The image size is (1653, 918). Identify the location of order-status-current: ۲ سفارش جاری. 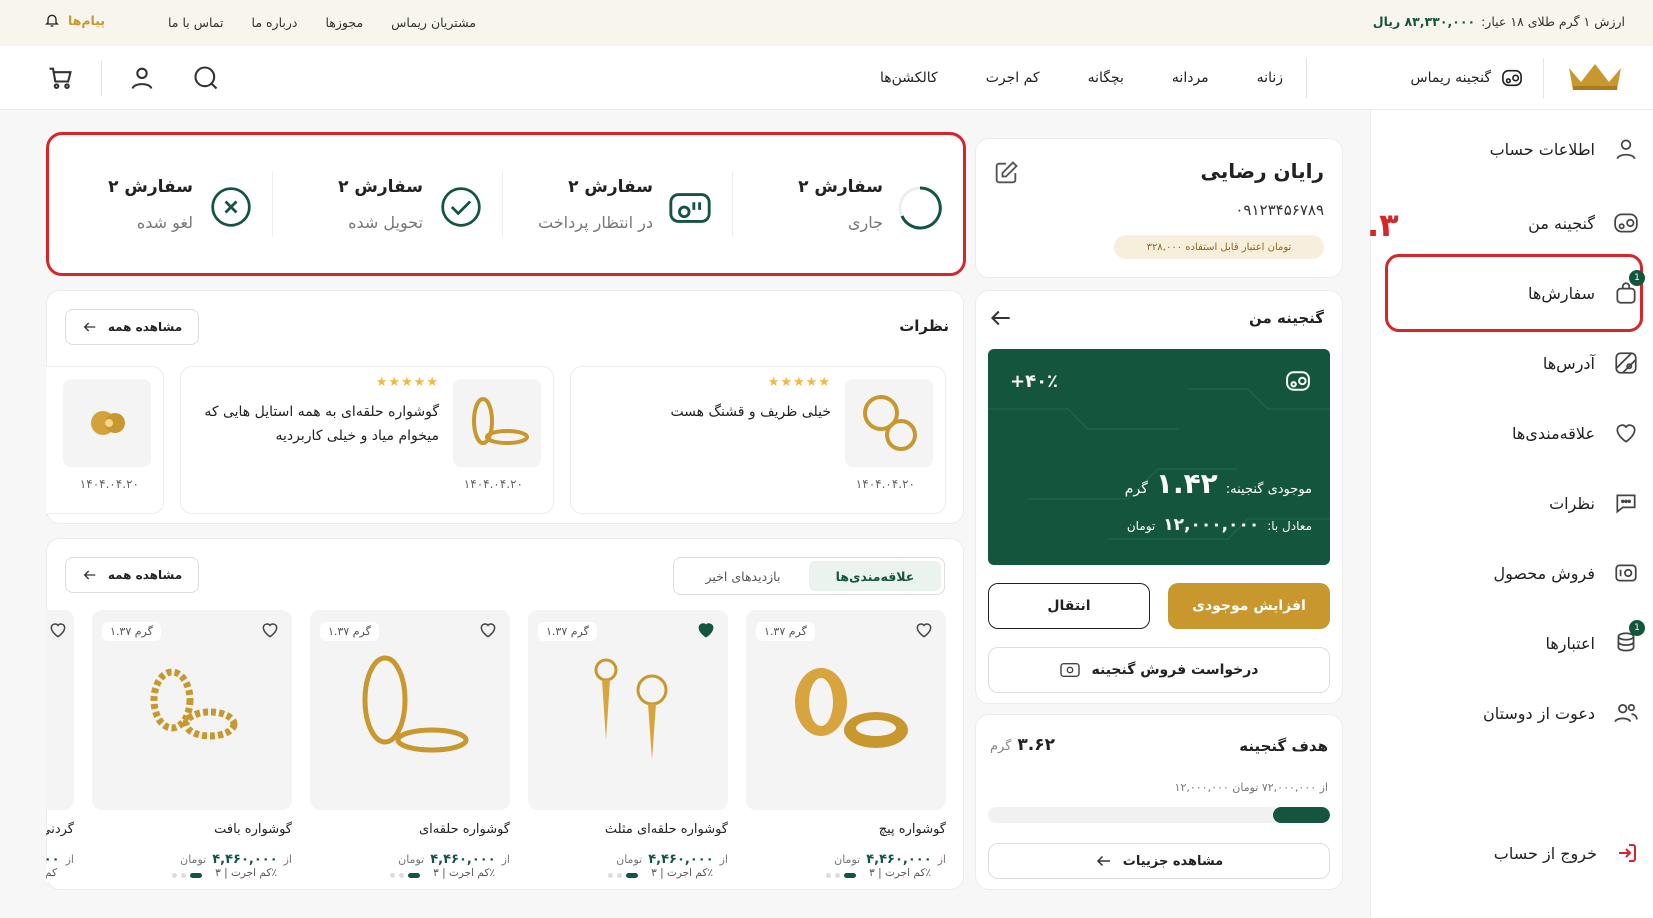
(838, 207).